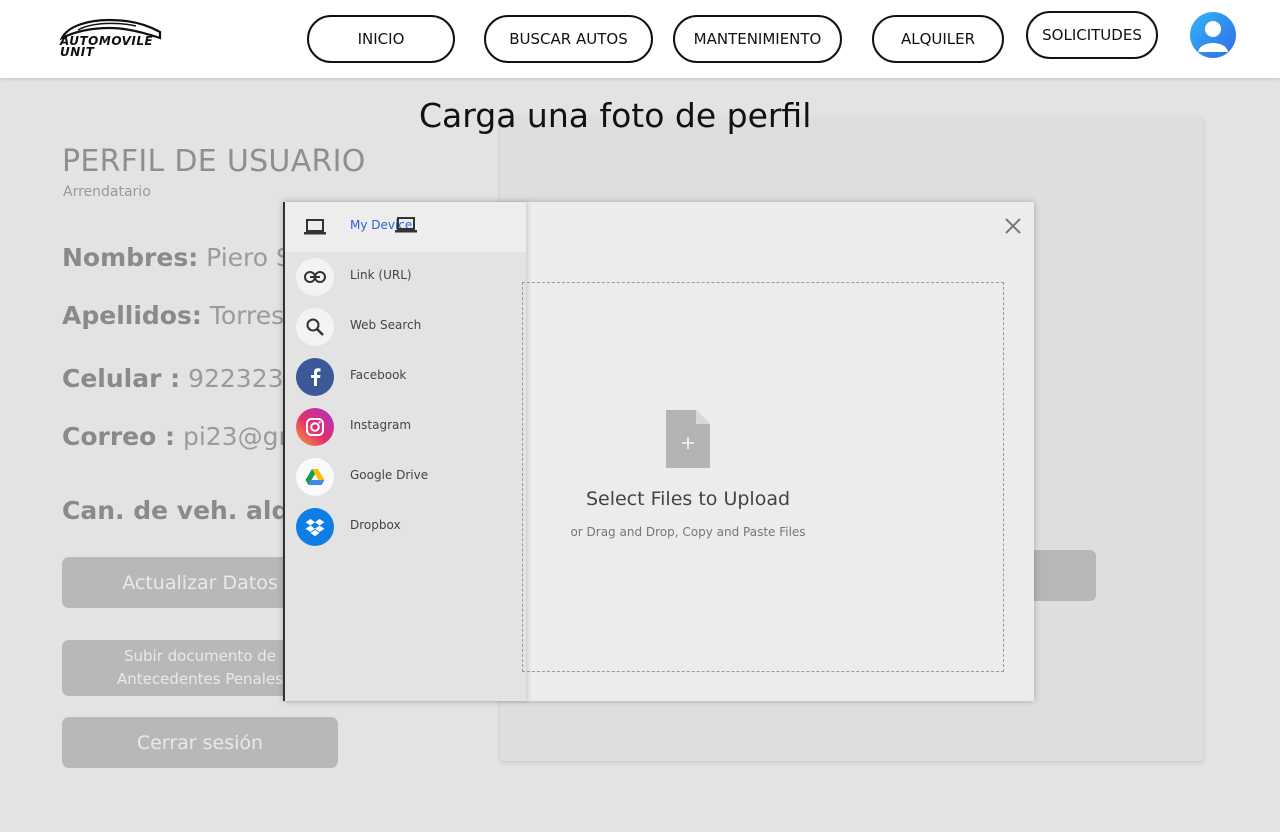  Describe the element at coordinates (1013, 226) in the screenshot. I see `close-icon` at that location.